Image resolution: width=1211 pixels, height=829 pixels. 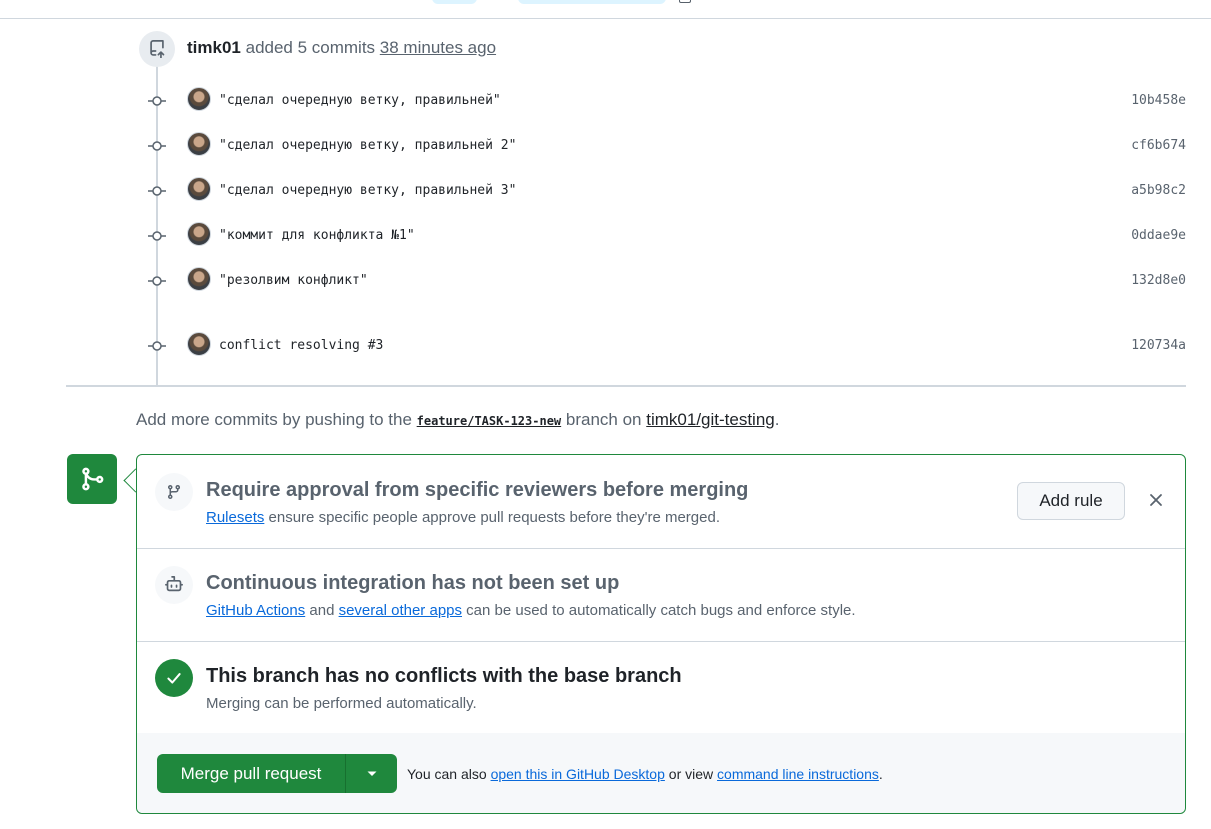 I want to click on timeline-divider, so click(x=626, y=386).